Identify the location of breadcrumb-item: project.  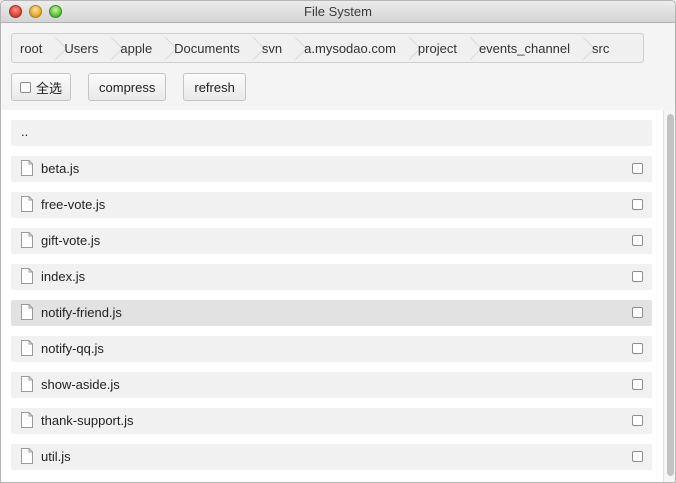
(440, 48).